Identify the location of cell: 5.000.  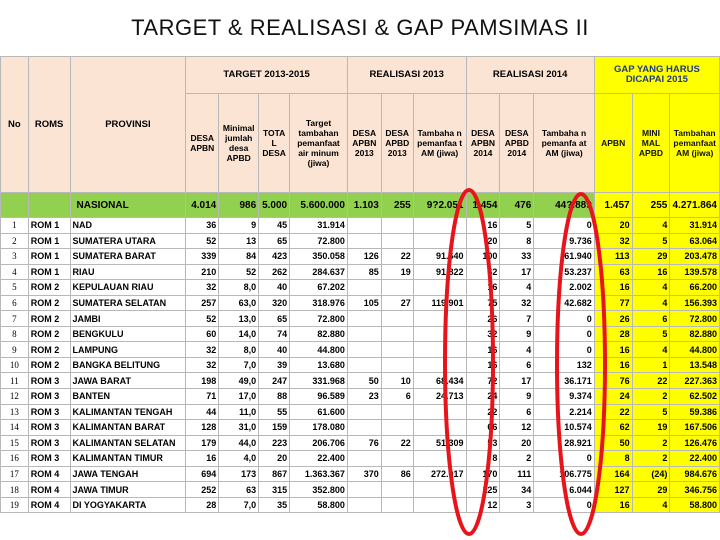
(274, 205).